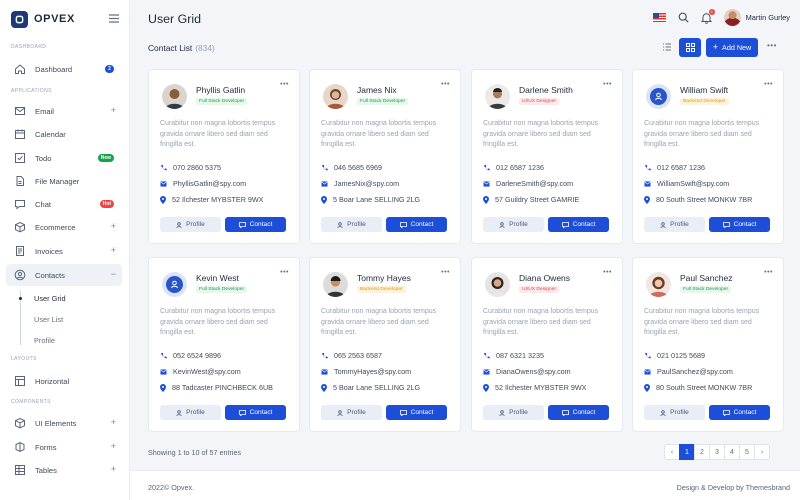  Describe the element at coordinates (20, 205) in the screenshot. I see `chat-icon` at that location.